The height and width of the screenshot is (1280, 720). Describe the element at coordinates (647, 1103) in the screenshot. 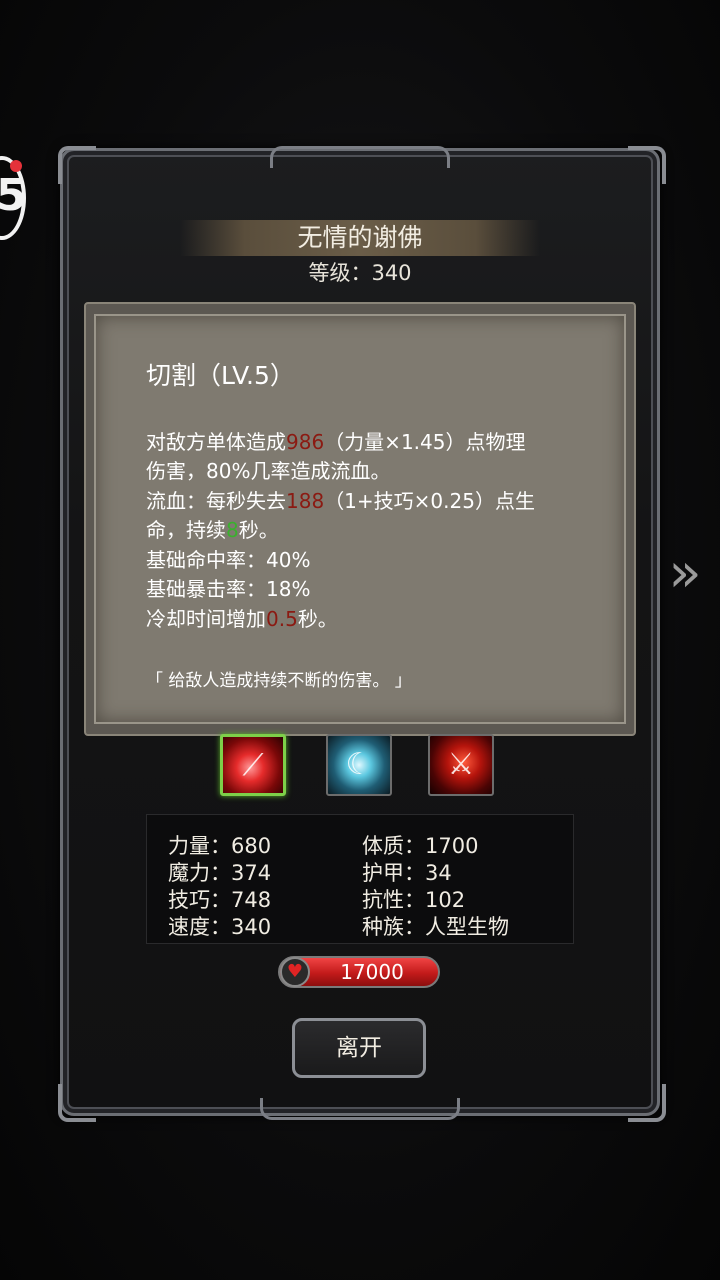

I see `frame-corner-bottom-right` at that location.